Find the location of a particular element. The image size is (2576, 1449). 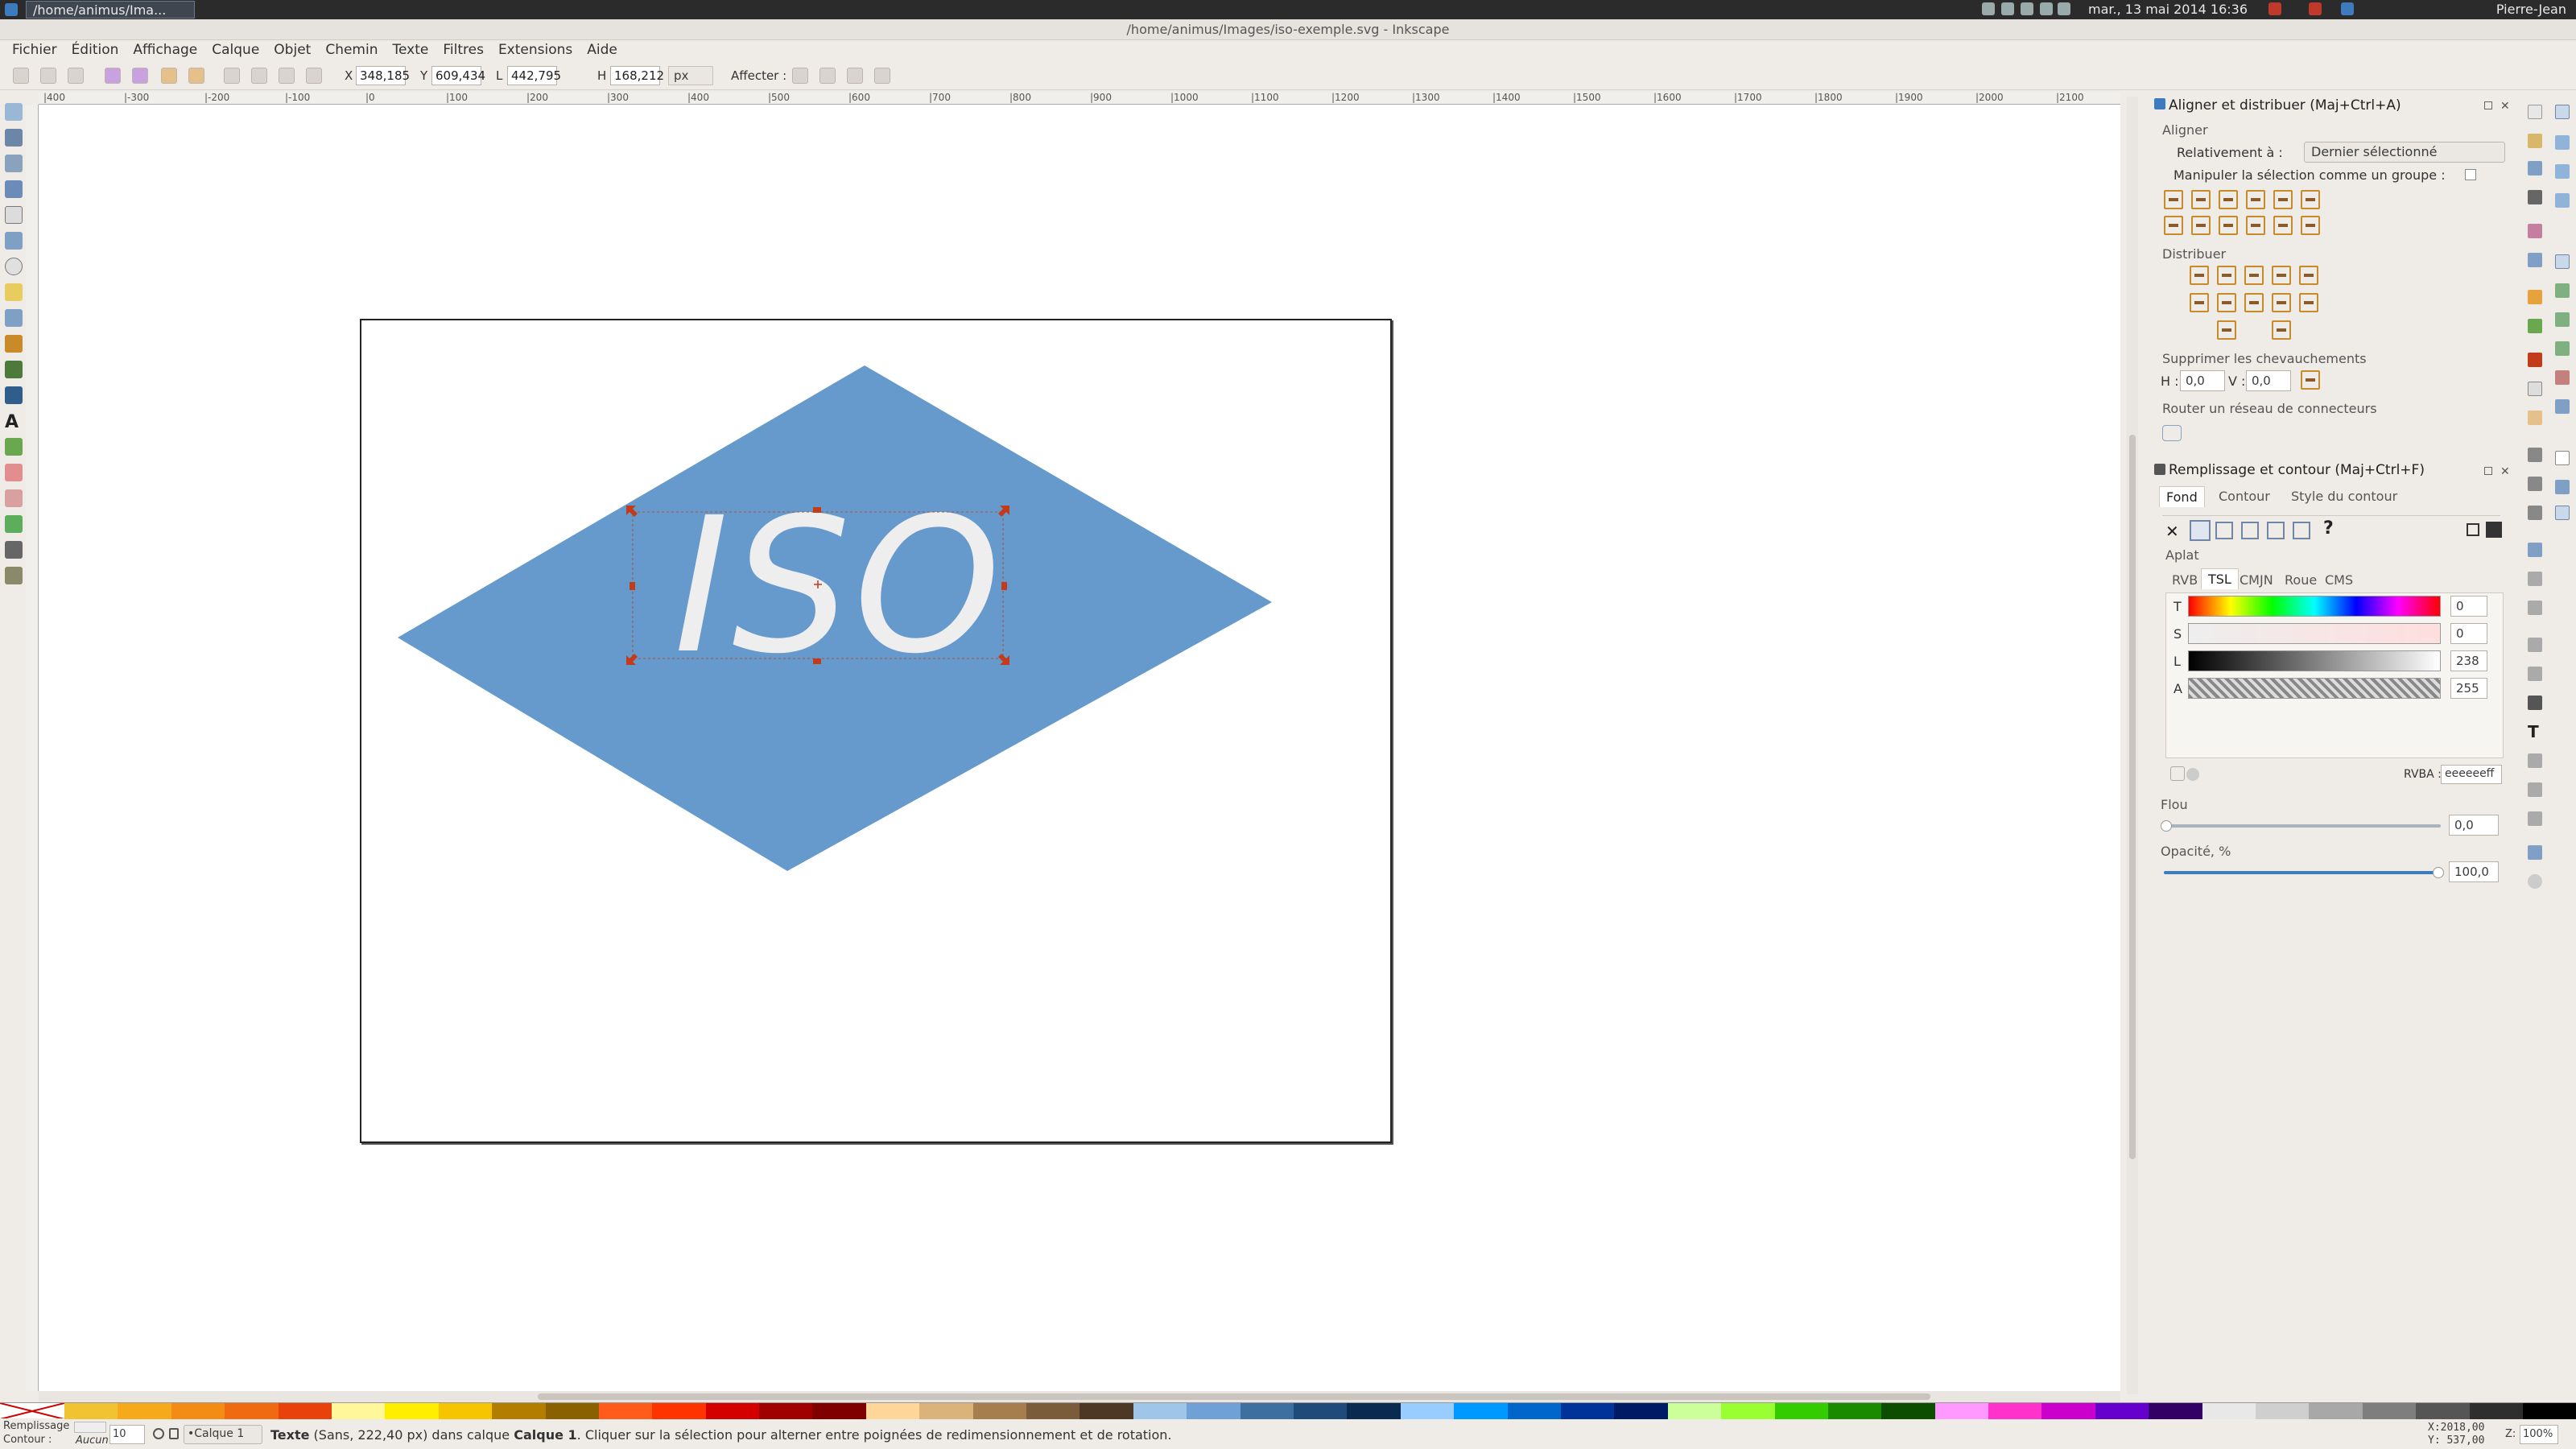

print-icon is located at coordinates (2535, 197).